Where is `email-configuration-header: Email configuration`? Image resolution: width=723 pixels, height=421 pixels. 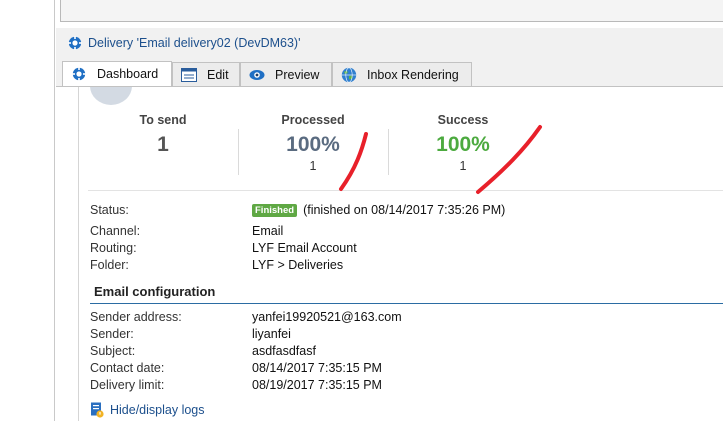
email-configuration-header: Email configuration is located at coordinates (406, 294).